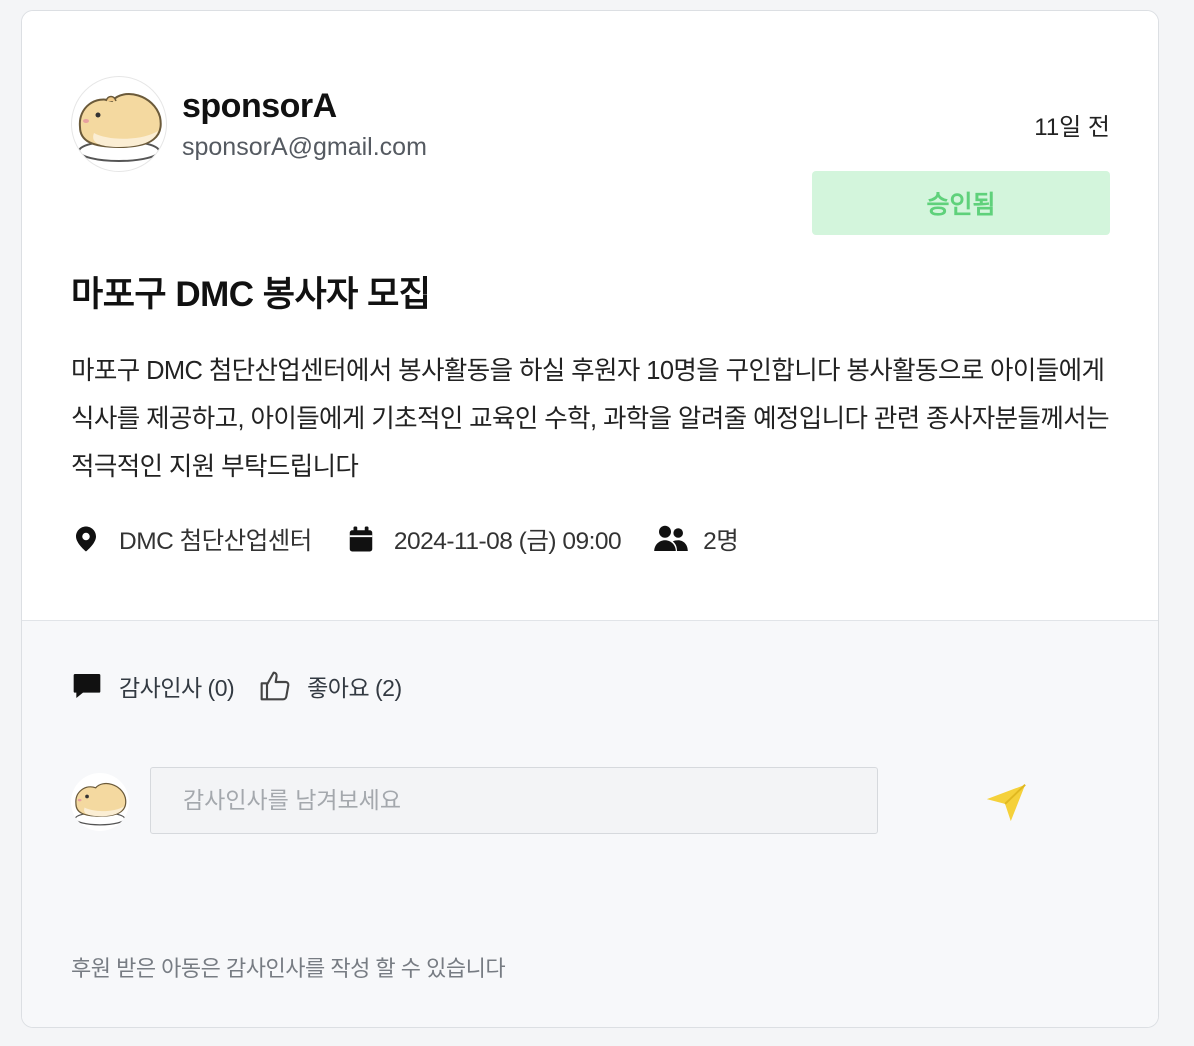 The height and width of the screenshot is (1046, 1194). Describe the element at coordinates (507, 541) in the screenshot. I see `meta-datetime-text: 2024-11-08 (금) 09:00` at that location.